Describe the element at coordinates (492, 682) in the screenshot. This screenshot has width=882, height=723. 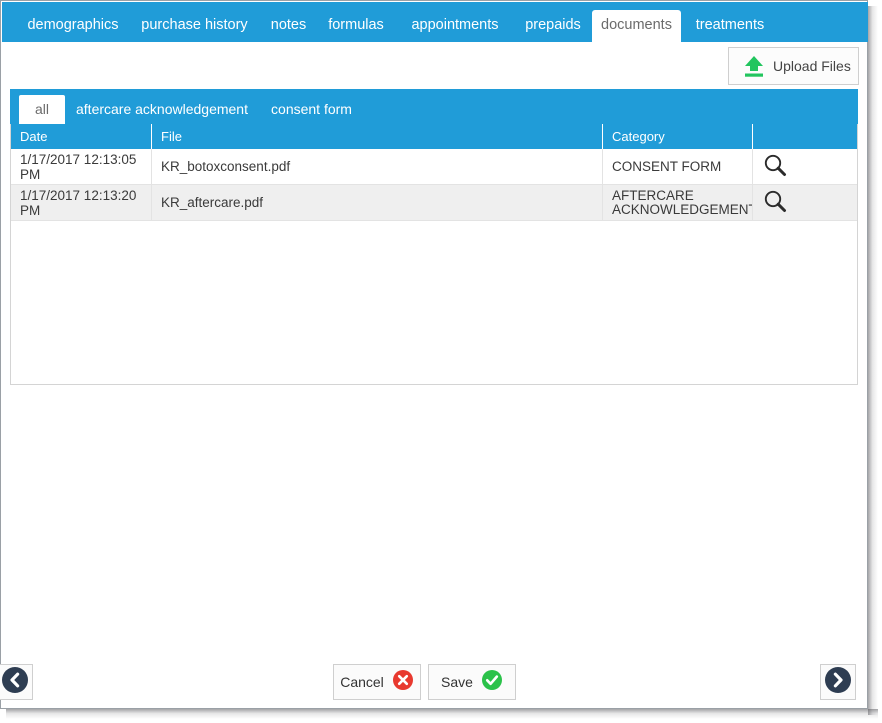
I see `green-check-circle-icon` at that location.